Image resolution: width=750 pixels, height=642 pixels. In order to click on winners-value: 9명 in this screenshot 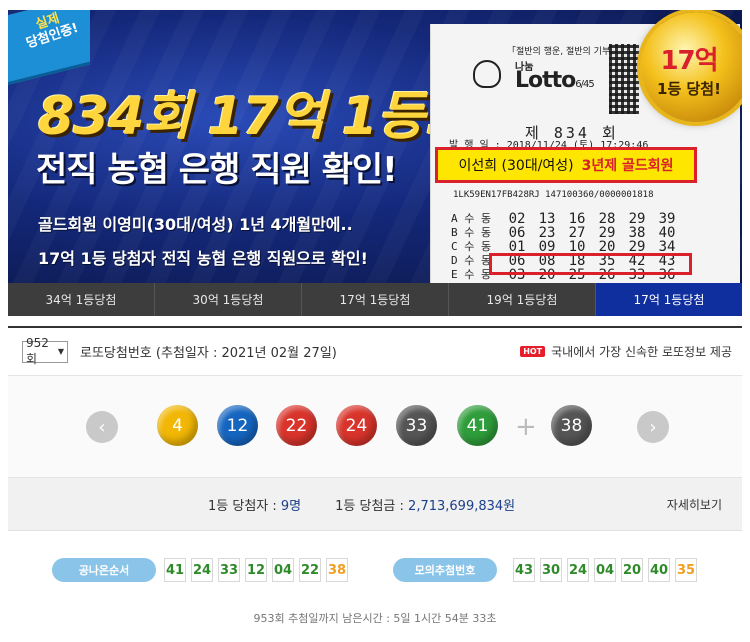, I will do `click(291, 506)`.